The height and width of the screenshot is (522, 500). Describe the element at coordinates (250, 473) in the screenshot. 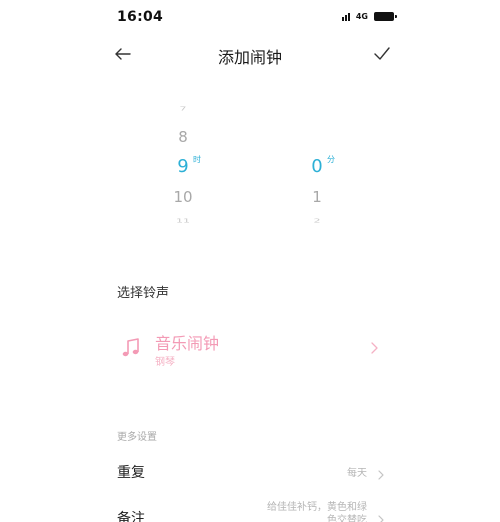

I see `repeat-setting-row: 重复 每天` at that location.